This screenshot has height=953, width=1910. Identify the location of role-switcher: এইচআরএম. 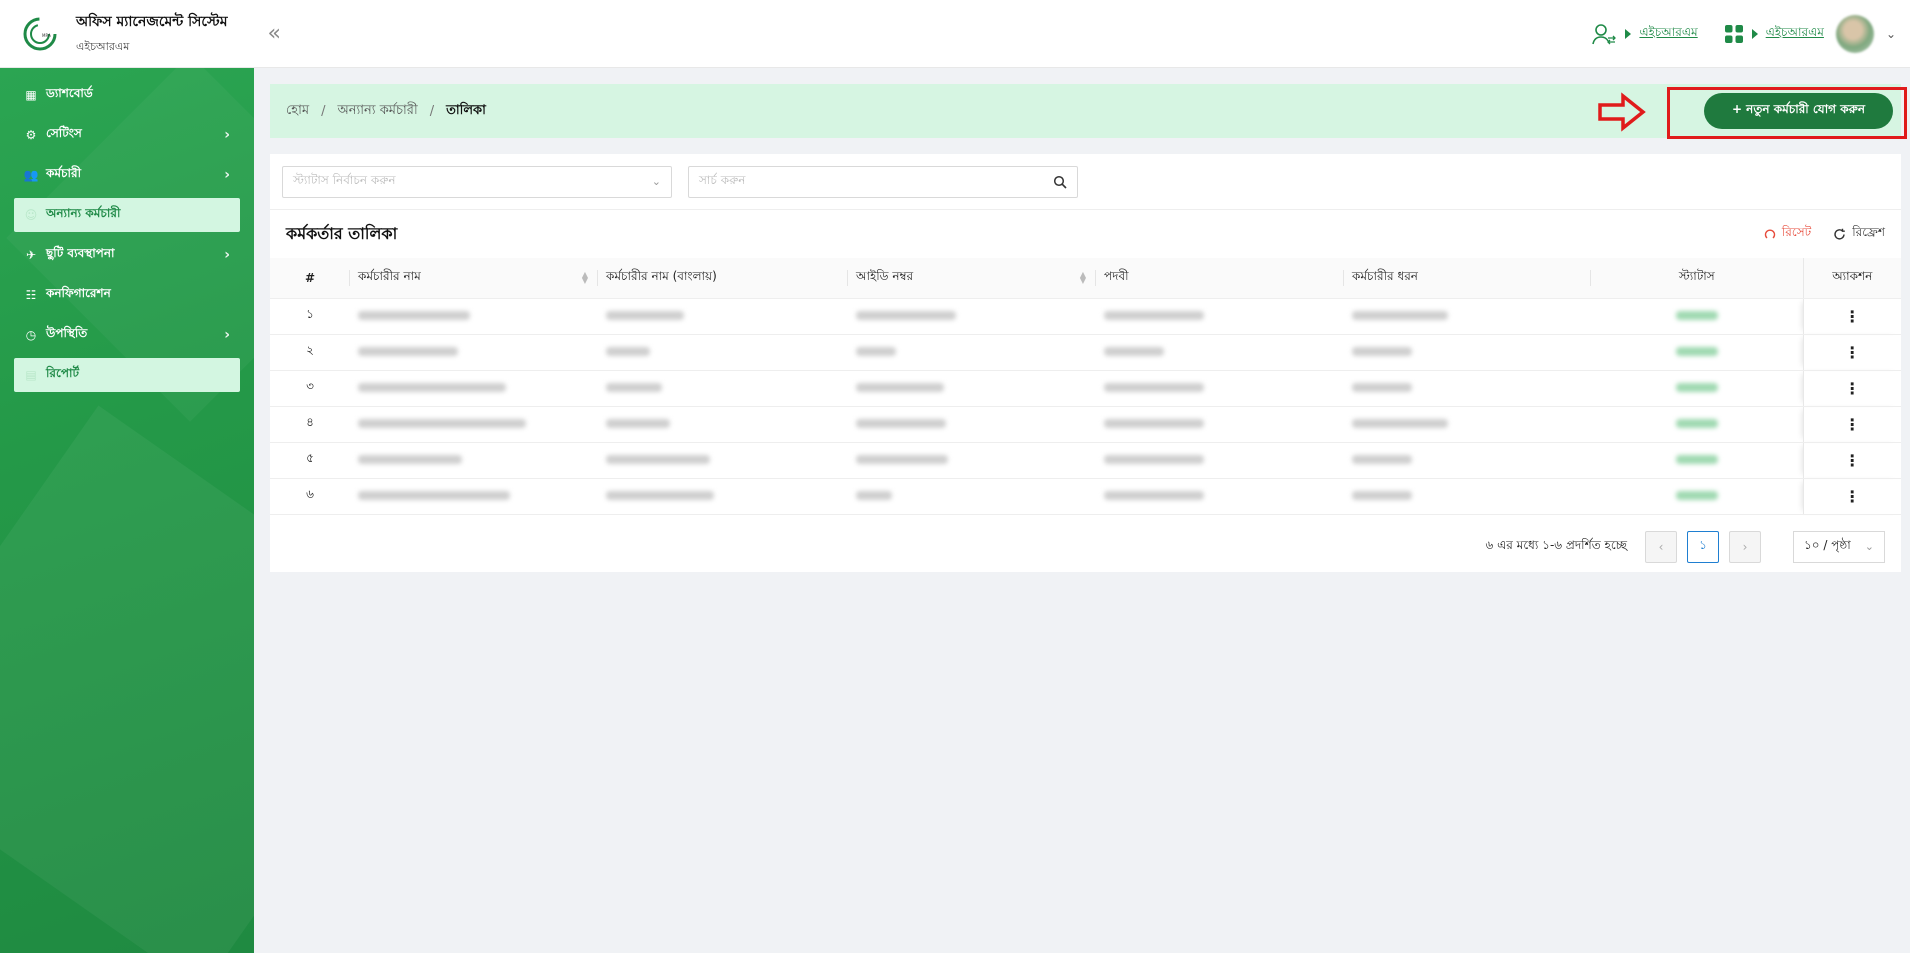
(1644, 34).